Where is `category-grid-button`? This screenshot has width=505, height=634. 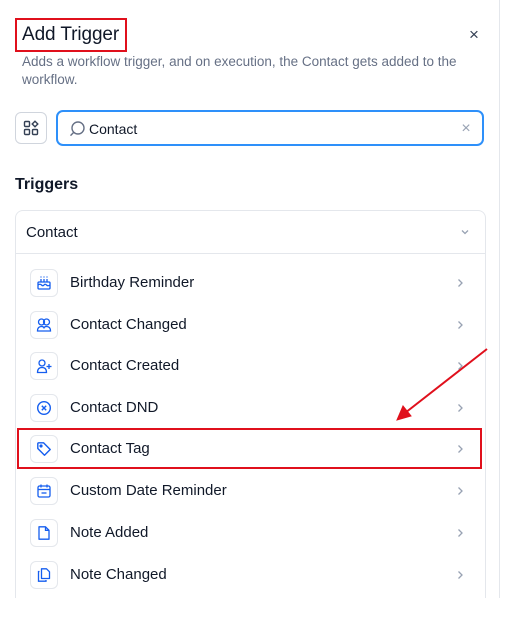
category-grid-button is located at coordinates (31, 128).